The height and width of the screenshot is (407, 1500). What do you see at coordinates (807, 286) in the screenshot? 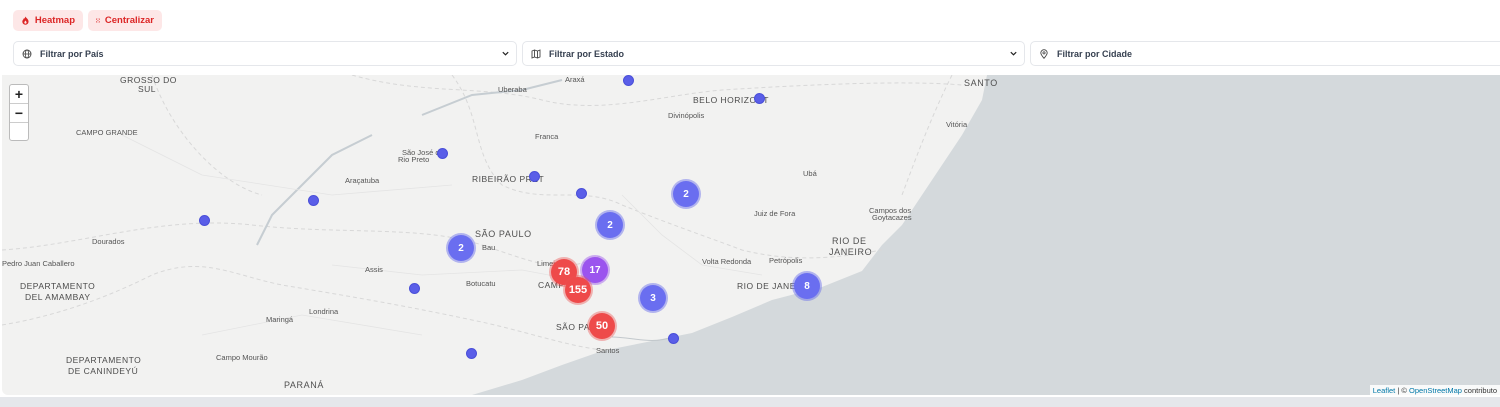
I see `marker-cluster: 8` at bounding box center [807, 286].